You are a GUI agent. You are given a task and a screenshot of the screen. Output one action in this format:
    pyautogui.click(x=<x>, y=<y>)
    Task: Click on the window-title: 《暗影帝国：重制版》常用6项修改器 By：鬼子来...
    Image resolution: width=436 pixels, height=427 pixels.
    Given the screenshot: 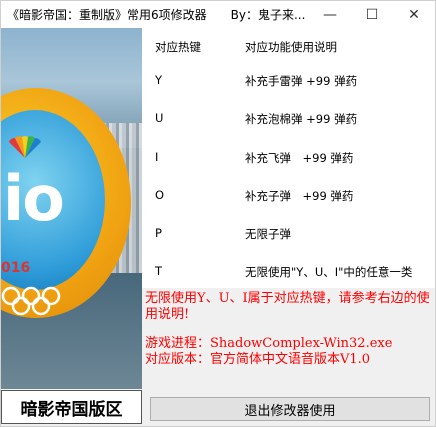 What is the action you would take?
    pyautogui.click(x=156, y=15)
    